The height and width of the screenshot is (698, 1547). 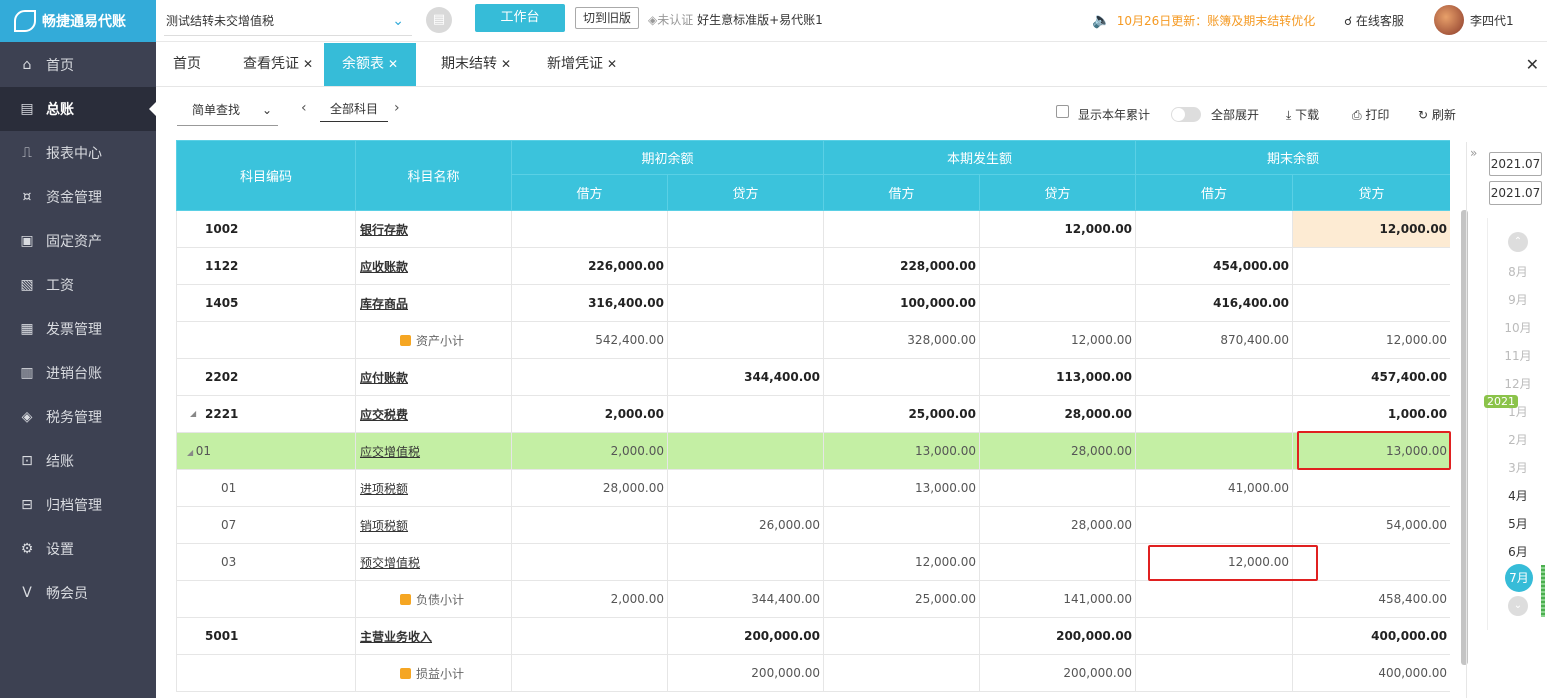 What do you see at coordinates (397, 108) in the screenshot?
I see `chevron-right-icon: ›` at bounding box center [397, 108].